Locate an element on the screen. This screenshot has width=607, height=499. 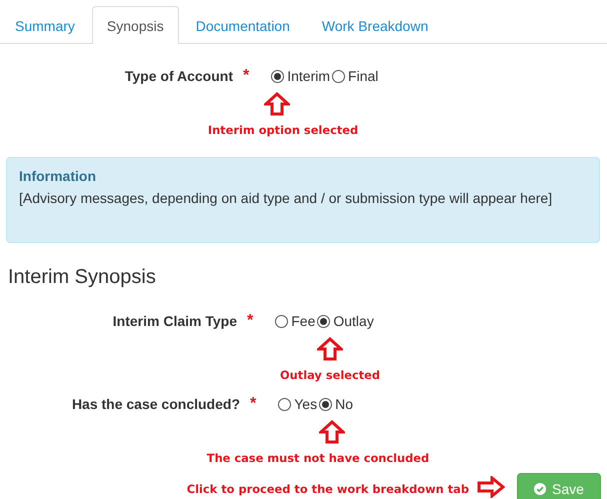
section-title: Interim Synopsis is located at coordinates (82, 277).